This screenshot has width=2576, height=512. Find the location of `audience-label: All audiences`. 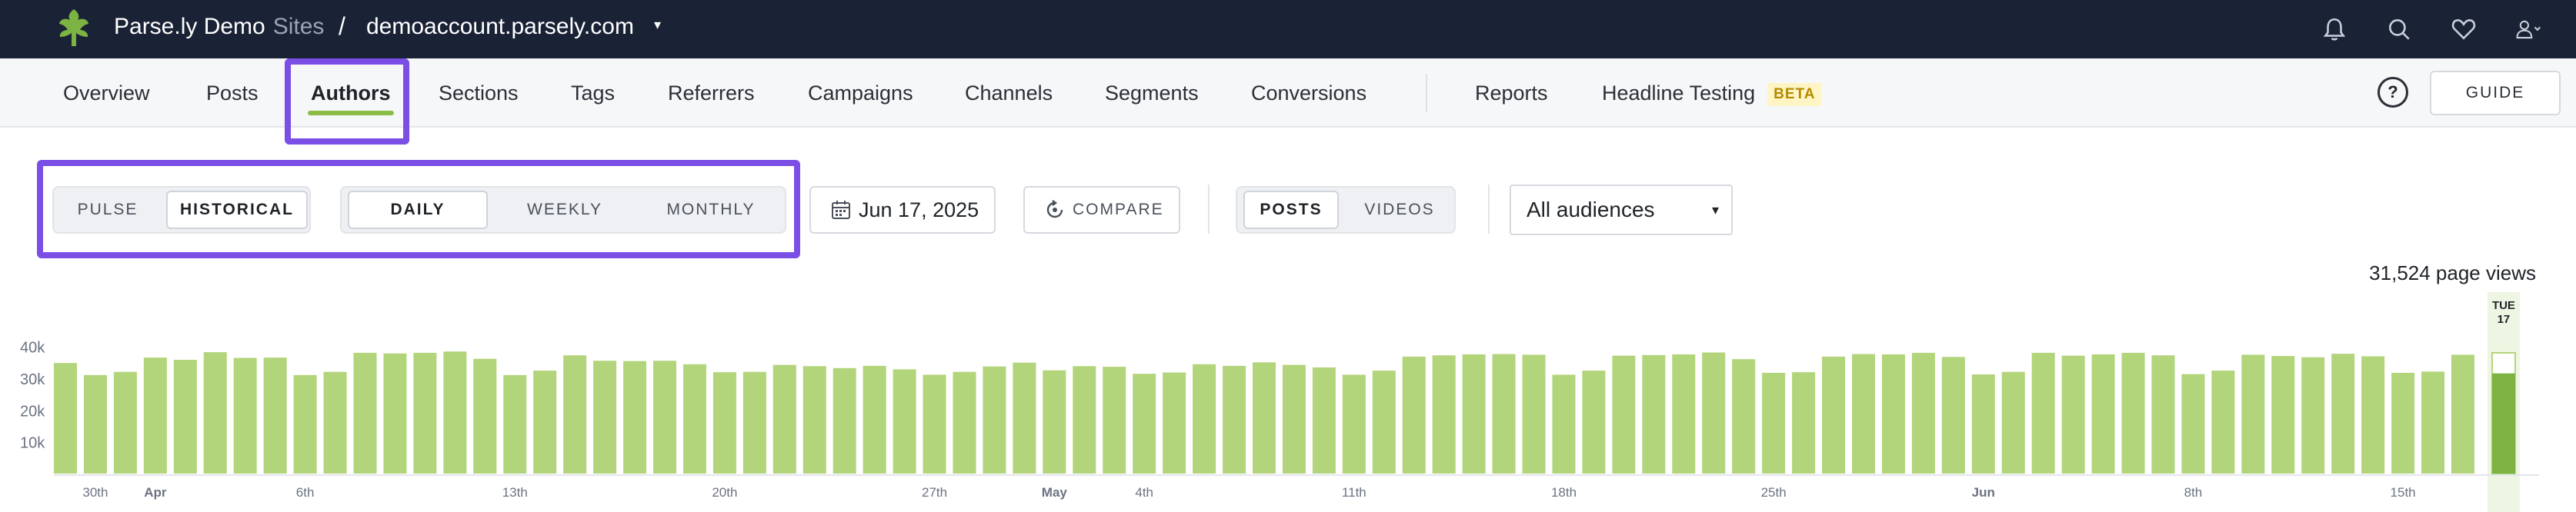

audience-label: All audiences is located at coordinates (1591, 209).